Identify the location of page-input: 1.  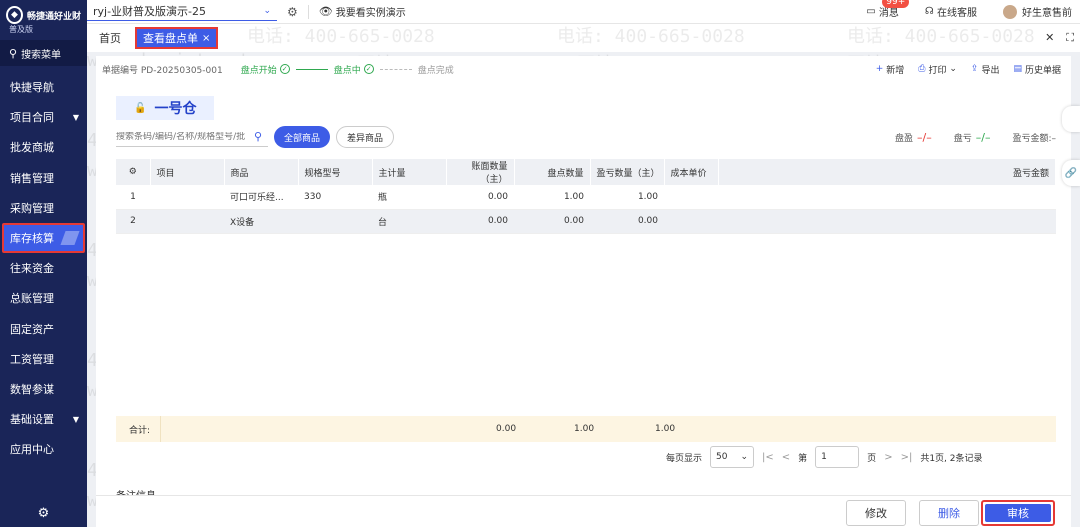
(837, 457).